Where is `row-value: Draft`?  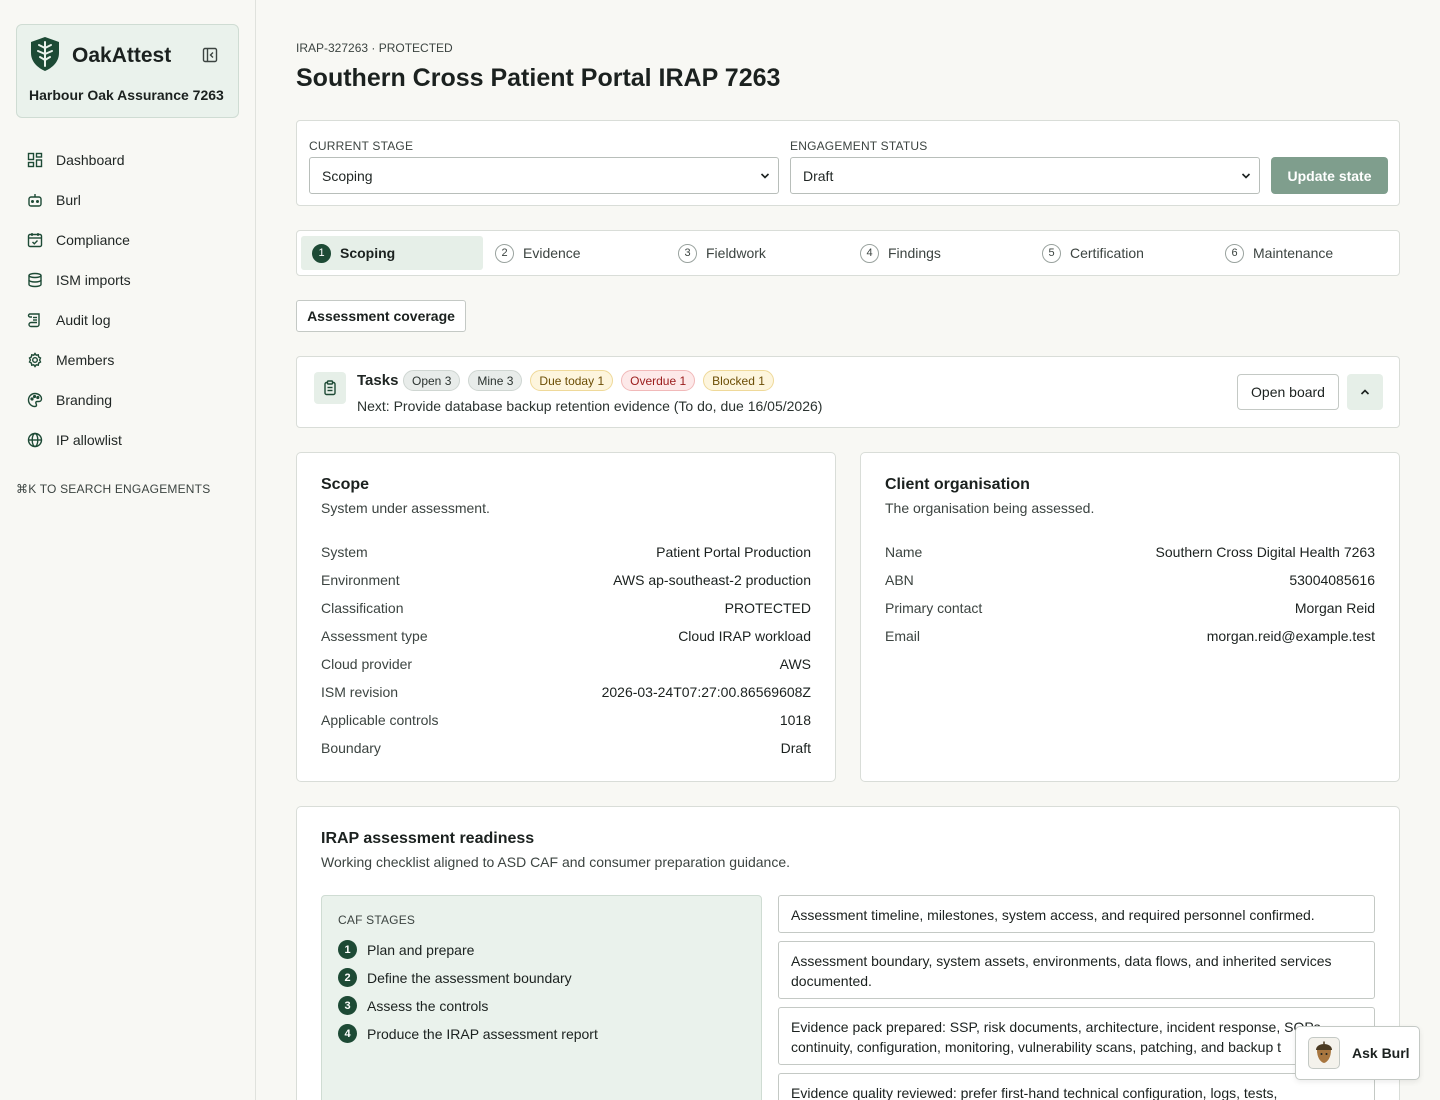
row-value: Draft is located at coordinates (795, 748).